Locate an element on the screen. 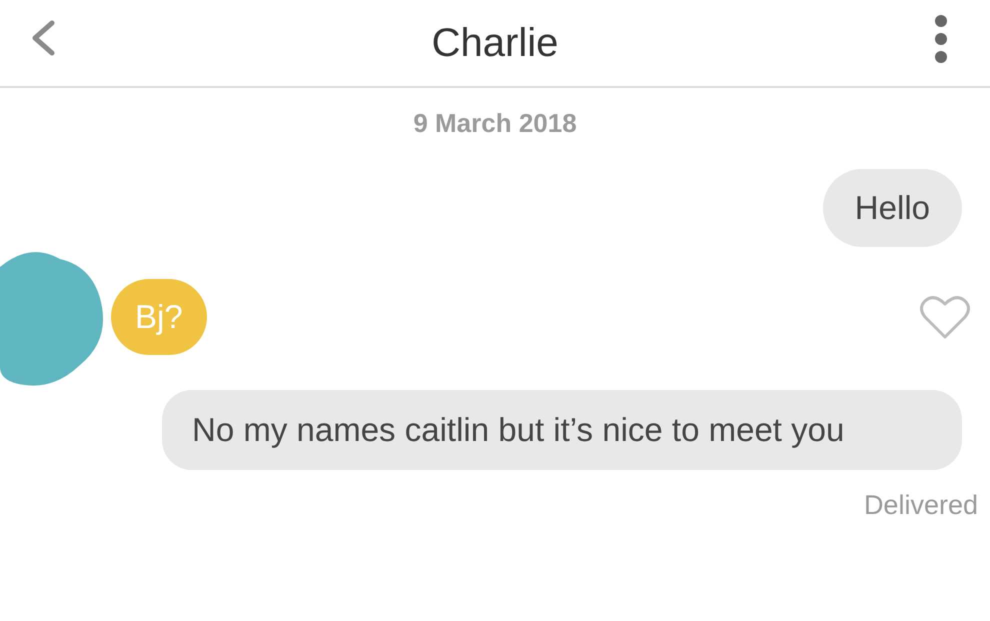 The width and height of the screenshot is (990, 621). message-bubble: Hello is located at coordinates (892, 208).